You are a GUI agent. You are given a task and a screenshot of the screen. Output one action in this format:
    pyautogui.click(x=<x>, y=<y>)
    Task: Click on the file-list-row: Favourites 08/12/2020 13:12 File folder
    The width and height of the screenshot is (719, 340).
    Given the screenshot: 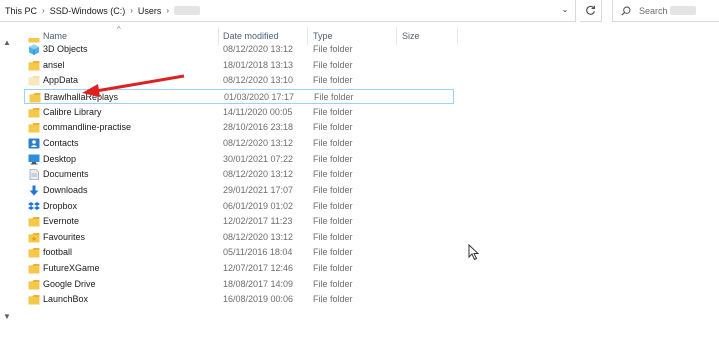 What is the action you would take?
    pyautogui.click(x=239, y=237)
    